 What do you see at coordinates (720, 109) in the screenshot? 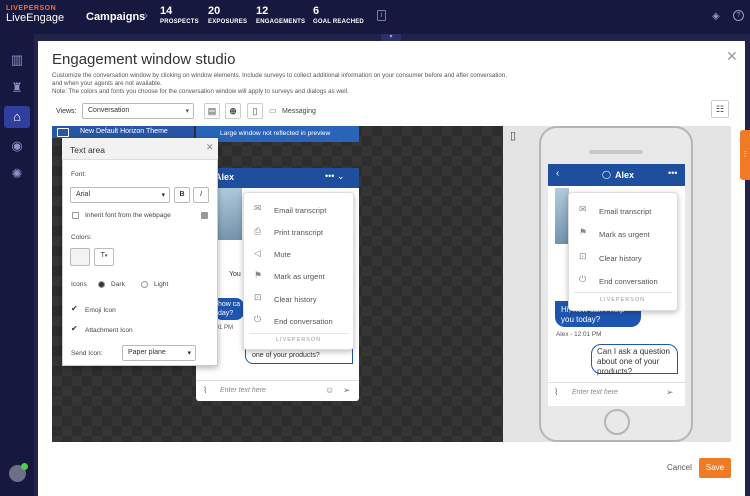
I see `settings-sliders-button: ☷` at bounding box center [720, 109].